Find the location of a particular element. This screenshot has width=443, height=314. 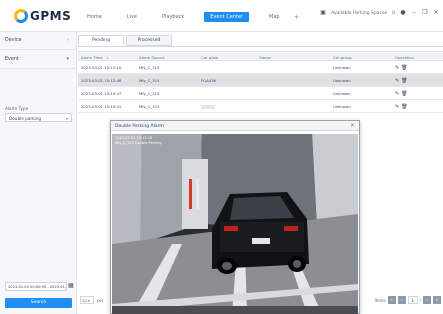

nav-live: Live is located at coordinates (132, 17).